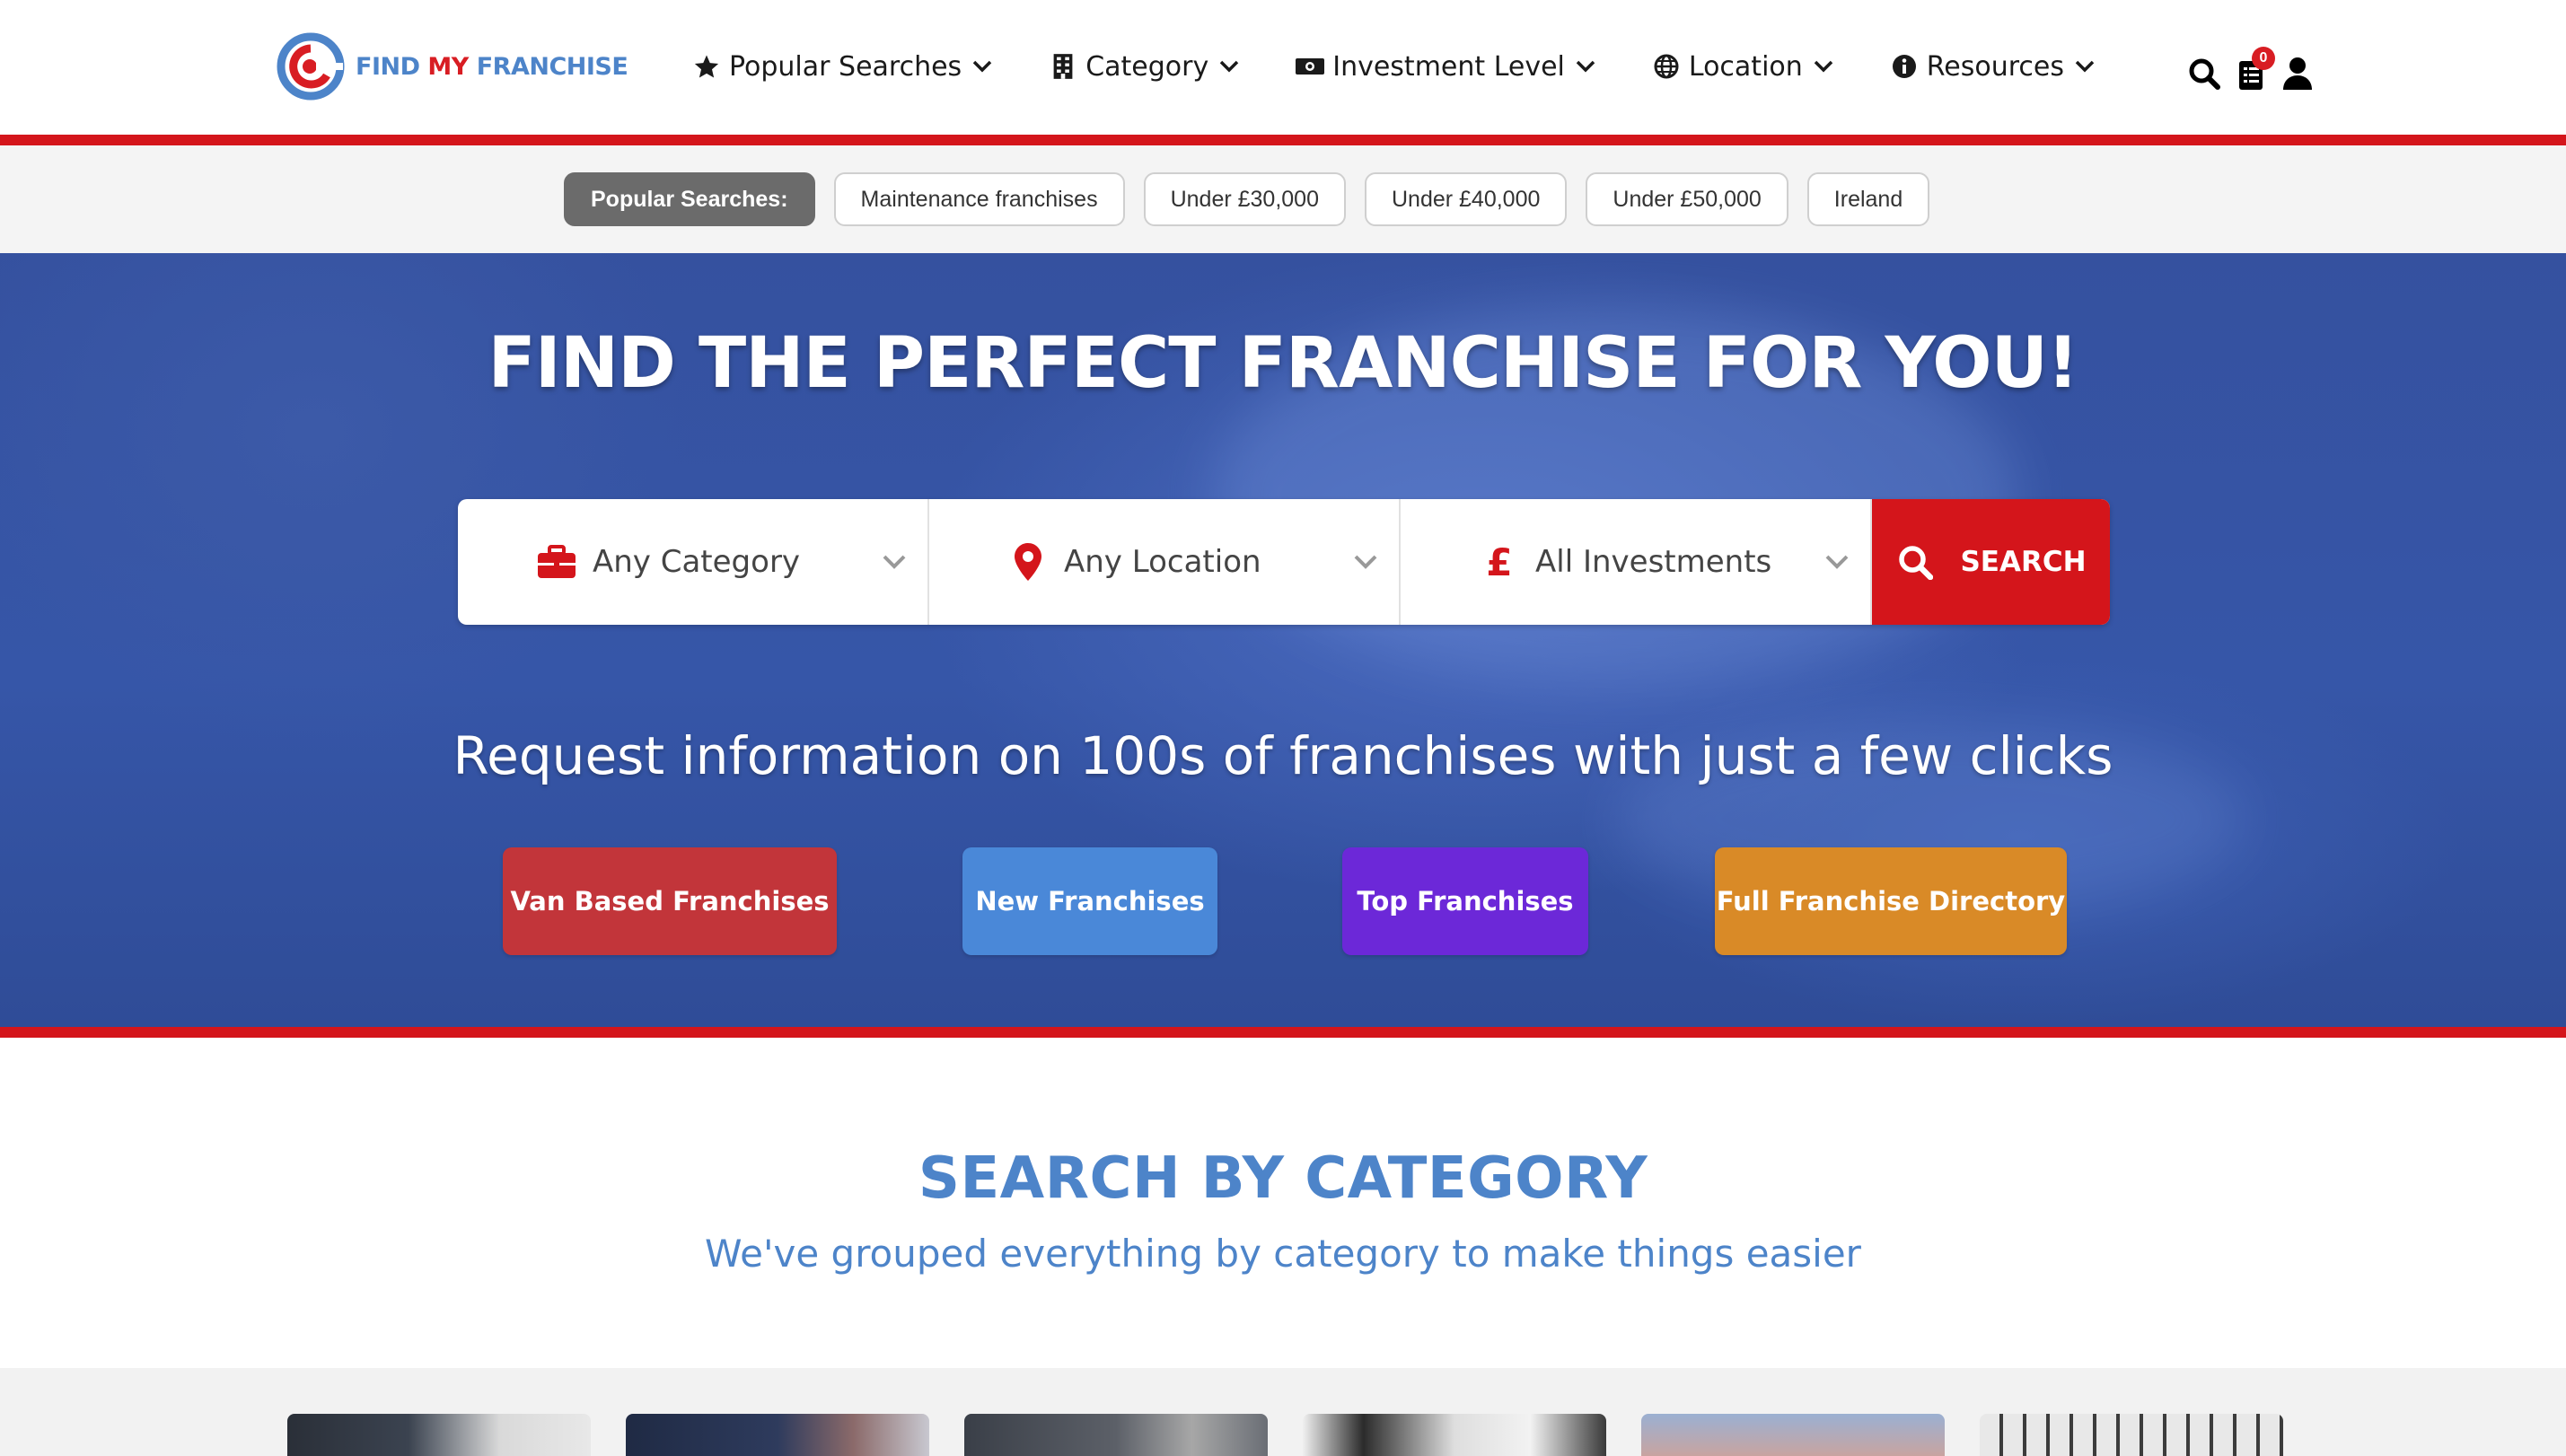 This screenshot has width=2566, height=1456. What do you see at coordinates (1283, 140) in the screenshot?
I see `header-divider` at bounding box center [1283, 140].